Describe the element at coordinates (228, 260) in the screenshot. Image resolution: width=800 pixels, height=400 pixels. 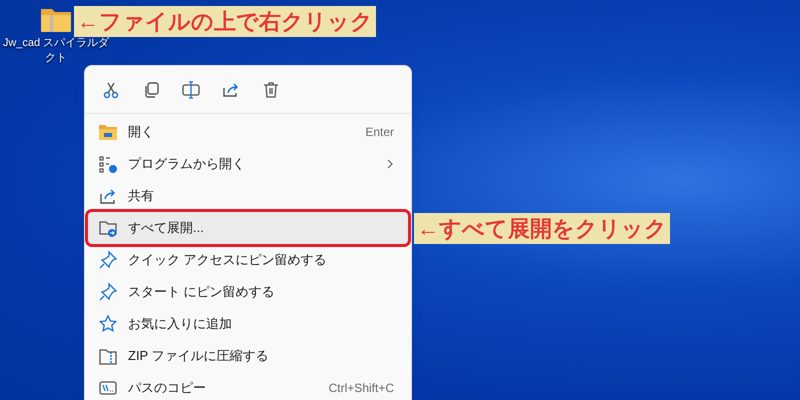
I see `menu-item-label: クイック アクセスにピン留めする` at that location.